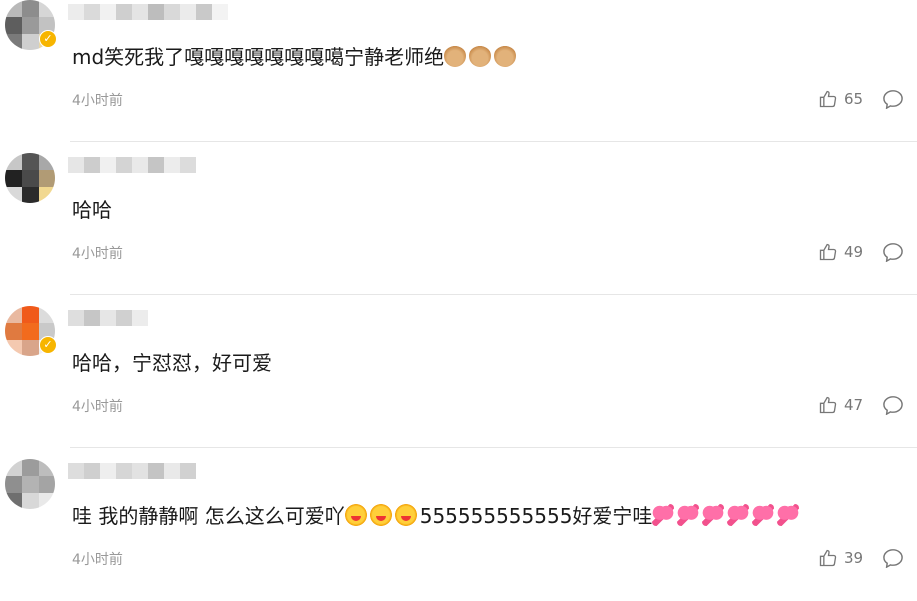 The width and height of the screenshot is (917, 601). What do you see at coordinates (172, 363) in the screenshot?
I see `comment-text: 哈哈，宁怼怼，好可爱` at bounding box center [172, 363].